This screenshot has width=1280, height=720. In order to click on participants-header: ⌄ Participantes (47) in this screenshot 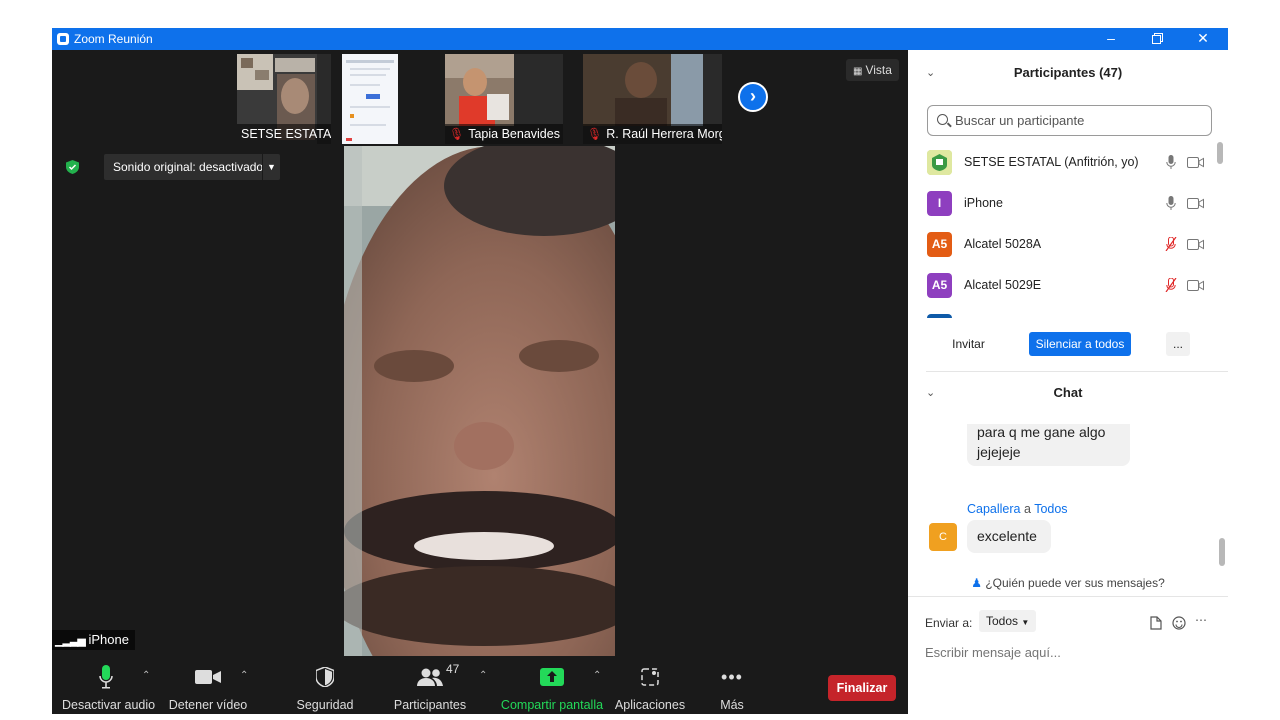, I will do `click(1068, 73)`.